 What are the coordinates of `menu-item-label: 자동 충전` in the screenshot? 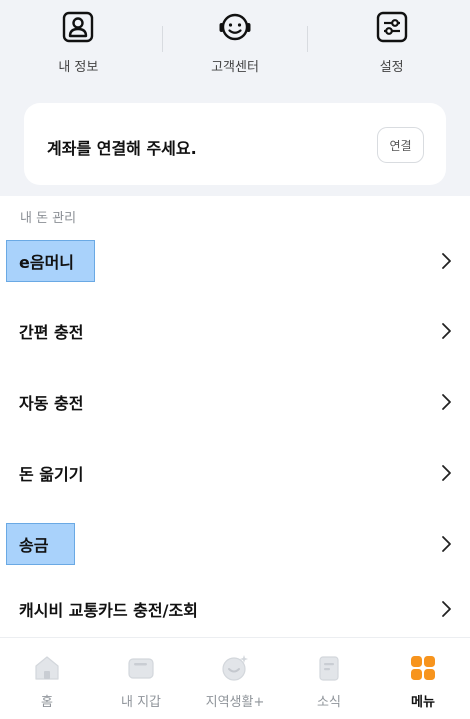 It's located at (51, 403).